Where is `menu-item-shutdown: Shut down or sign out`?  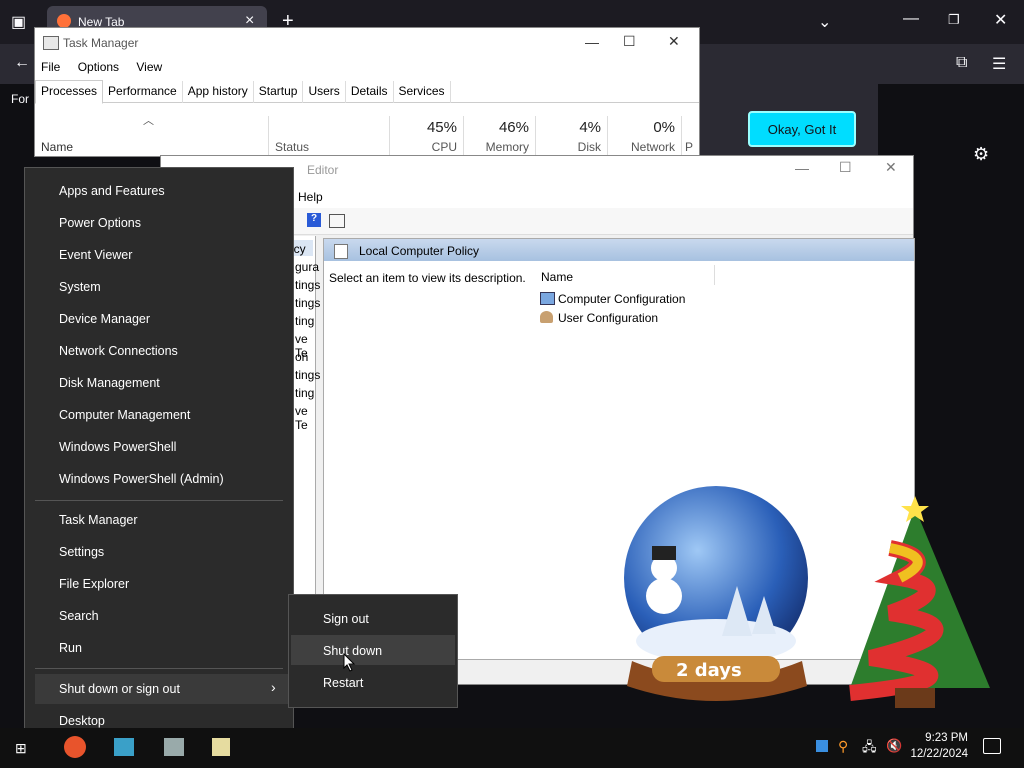 menu-item-shutdown: Shut down or sign out is located at coordinates (119, 689).